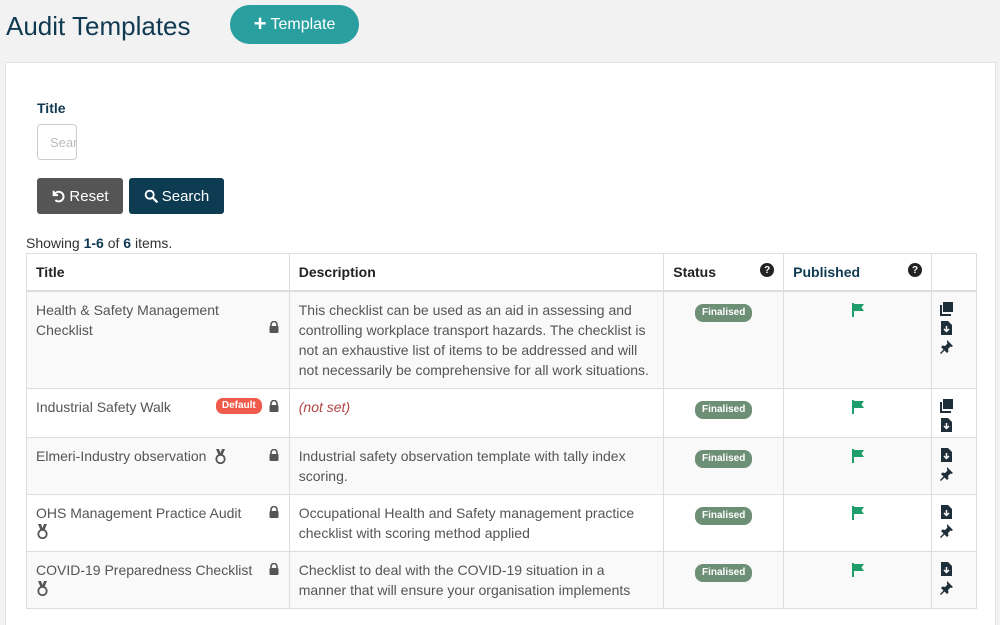  I want to click on status-help-icon: ?, so click(767, 270).